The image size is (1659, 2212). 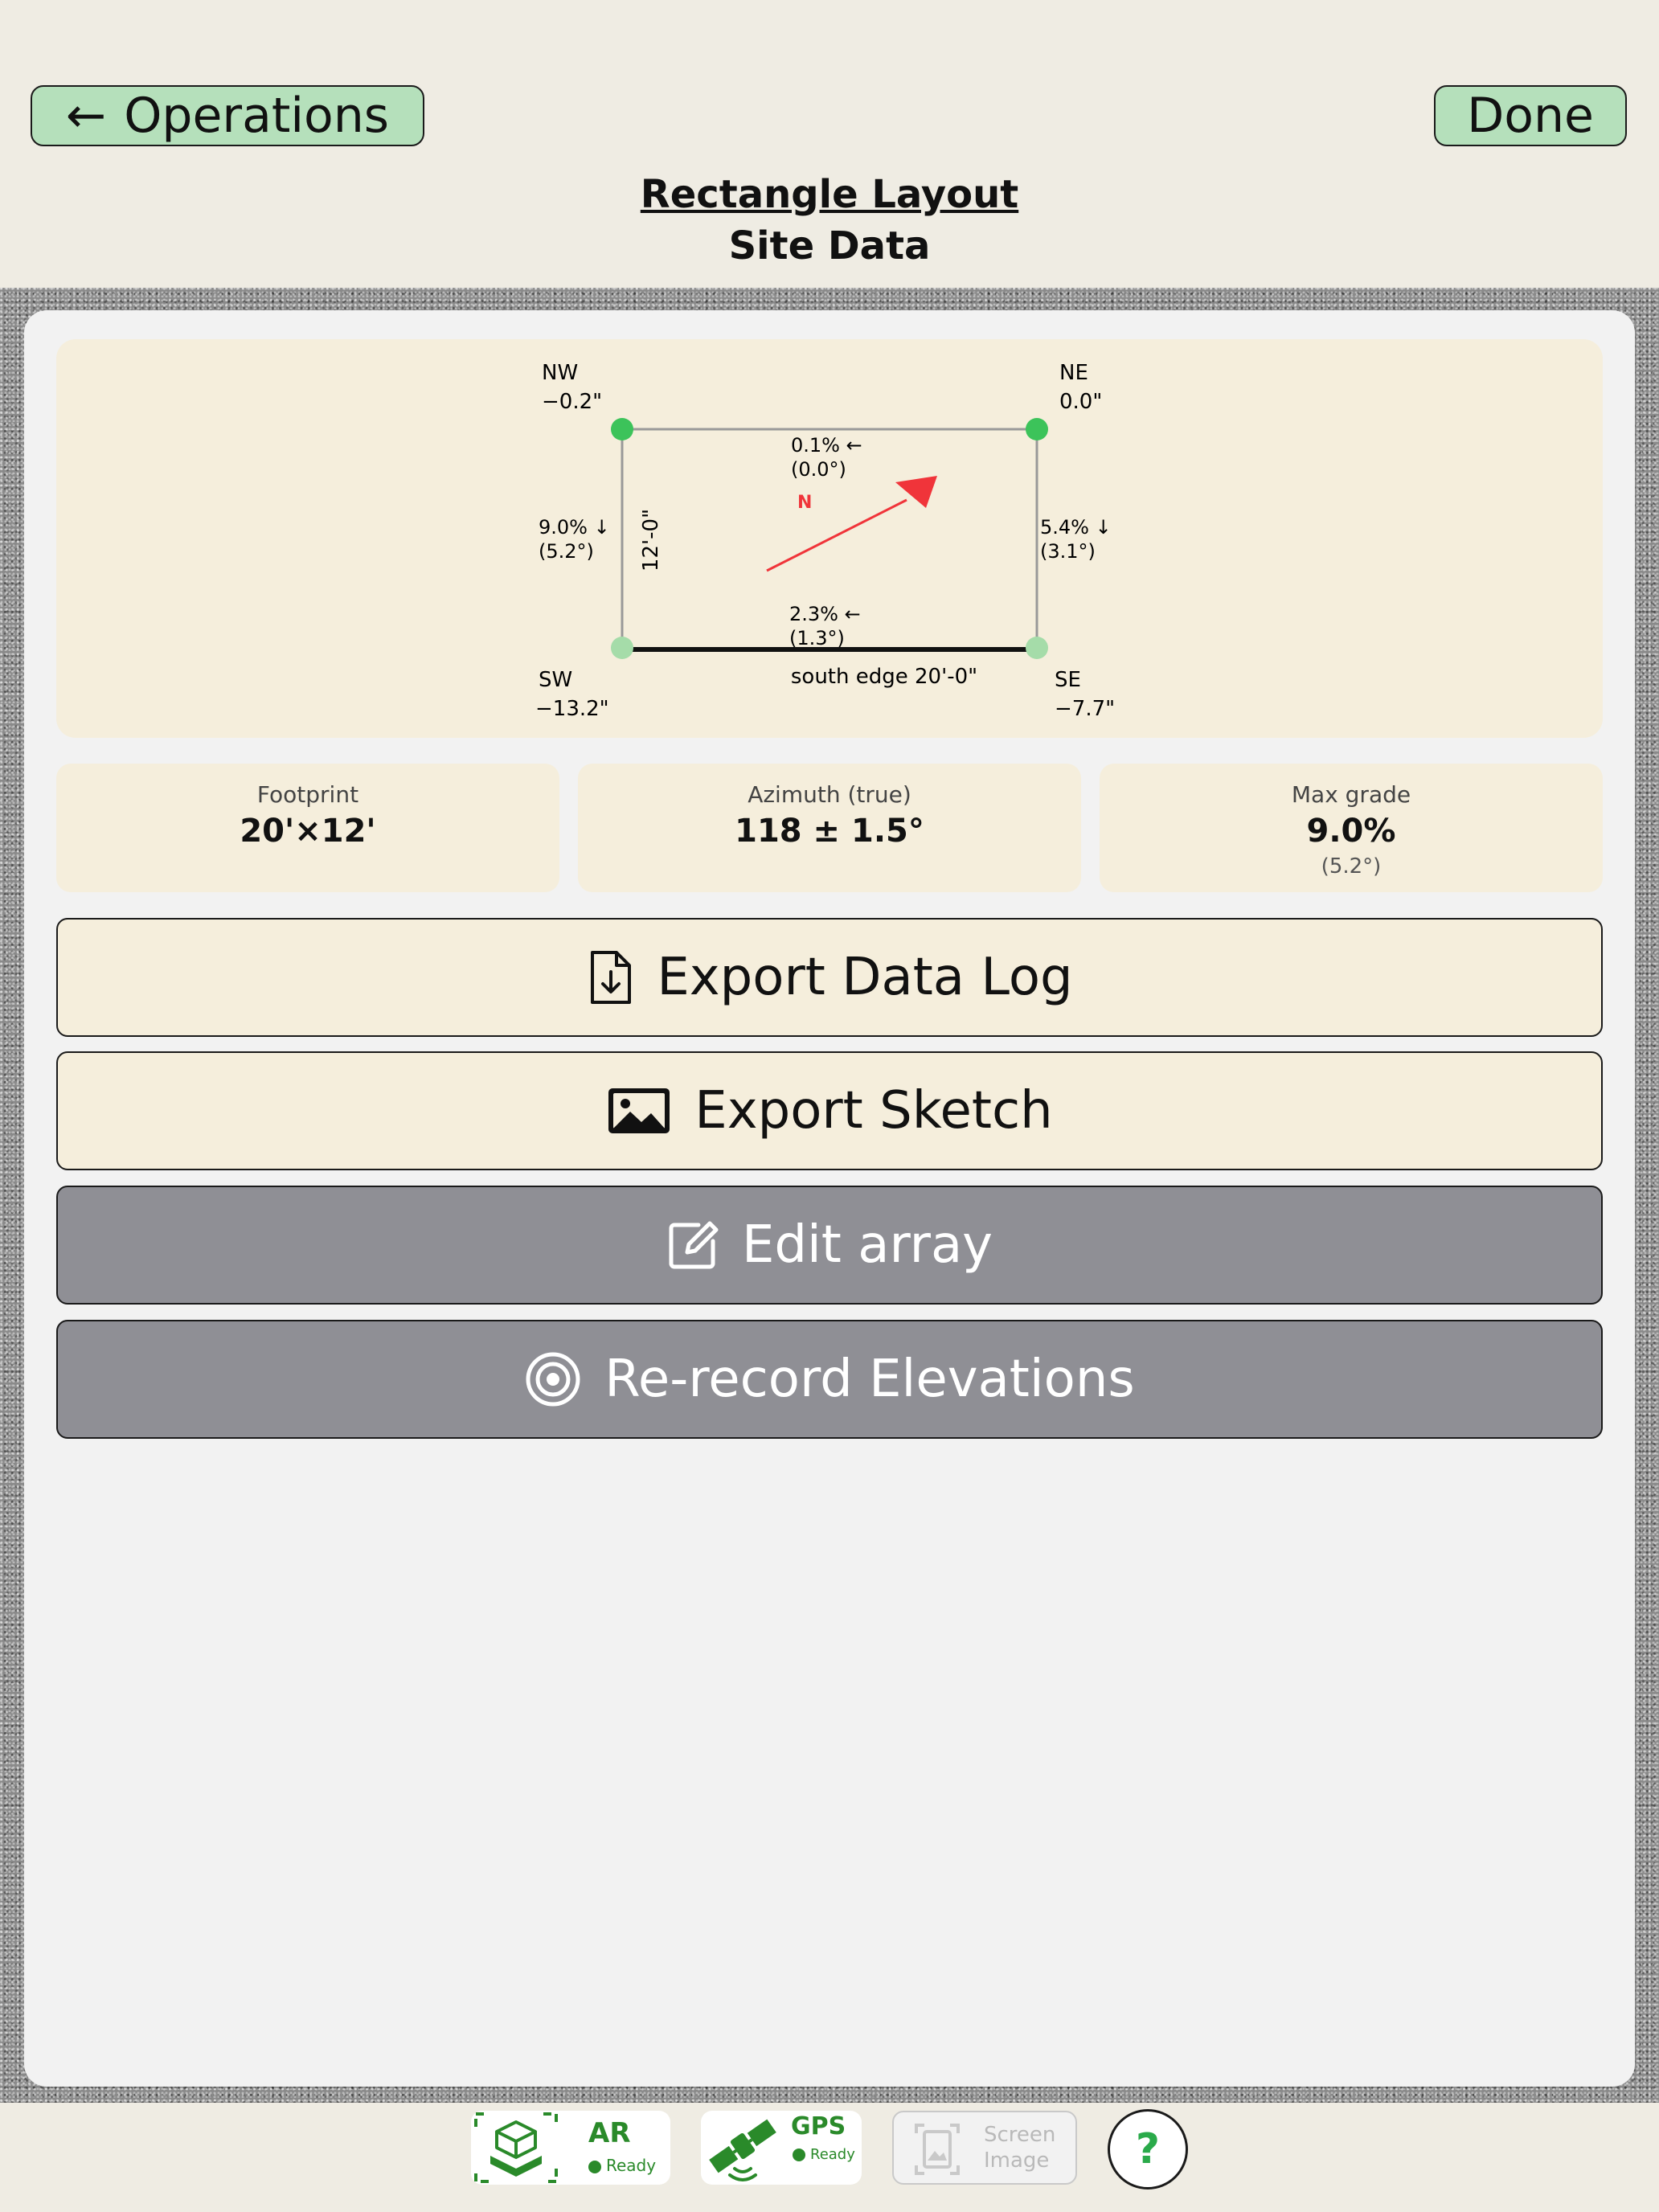 I want to click on stat-azimuth: Azimuth (true) 118 ± 1.5°, so click(x=829, y=828).